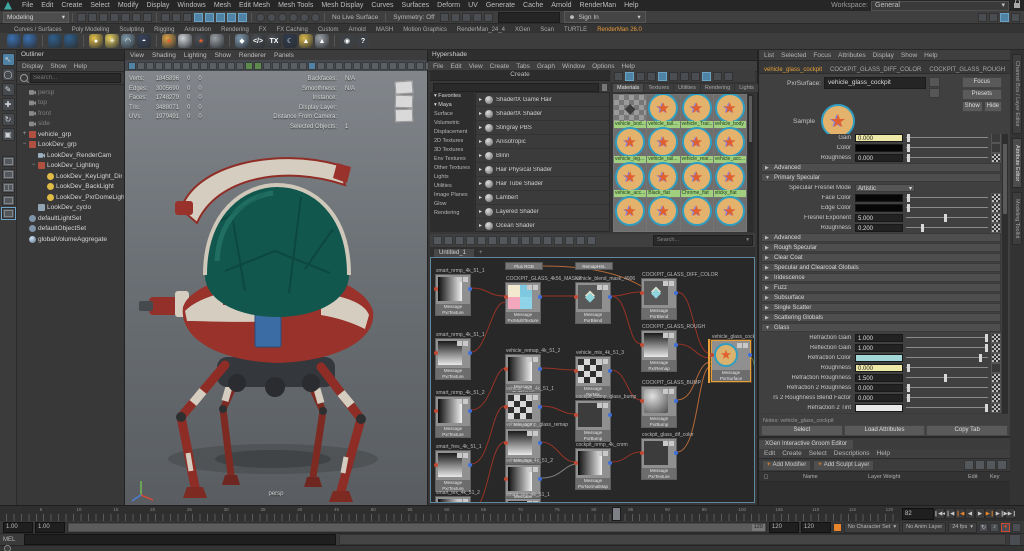 This screenshot has height=551, width=1024. What do you see at coordinates (18, 527) in the screenshot?
I see `animation-start-field: 1.00` at bounding box center [18, 527].